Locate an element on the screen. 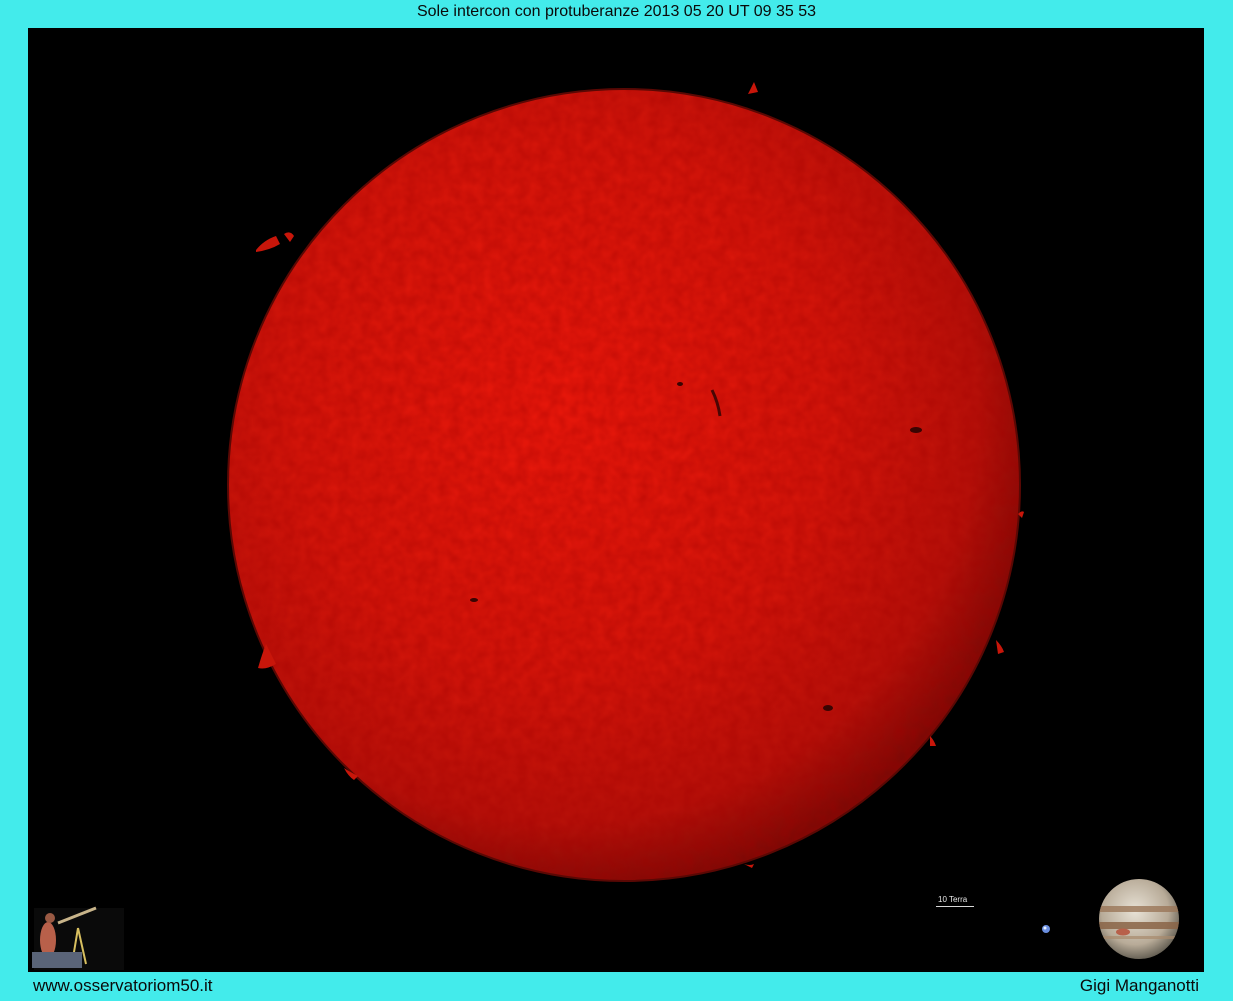 The image size is (1233, 1001). author-credit: Gigi Manganotti is located at coordinates (1139, 985).